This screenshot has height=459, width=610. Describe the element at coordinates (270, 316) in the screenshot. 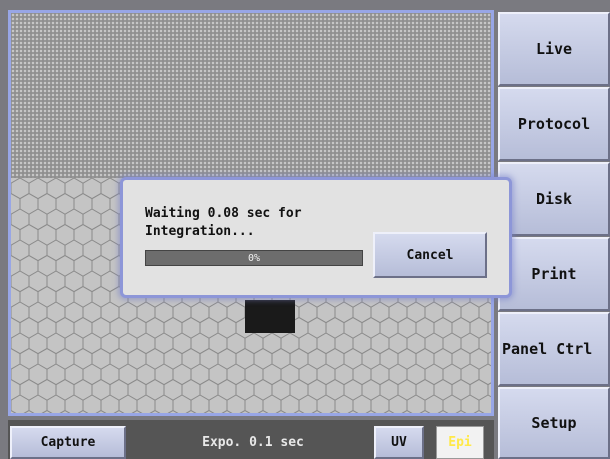

I see `image-dark-region` at that location.